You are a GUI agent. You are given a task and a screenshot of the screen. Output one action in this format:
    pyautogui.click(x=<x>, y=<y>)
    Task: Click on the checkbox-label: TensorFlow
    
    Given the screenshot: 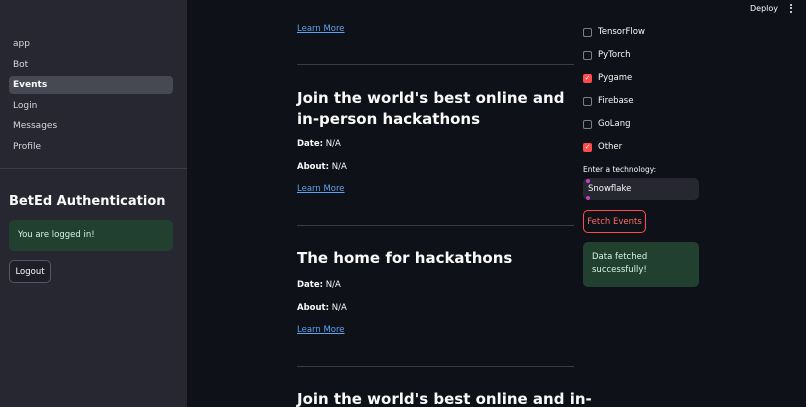 What is the action you would take?
    pyautogui.click(x=621, y=32)
    